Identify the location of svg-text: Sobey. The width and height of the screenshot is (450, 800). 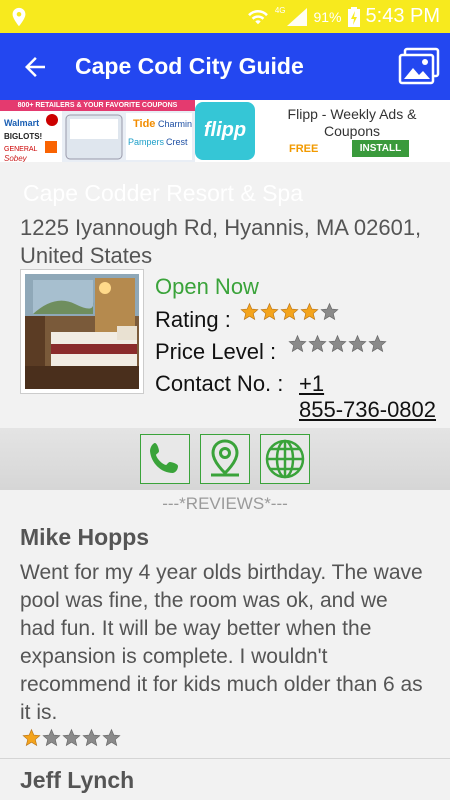
(16, 158).